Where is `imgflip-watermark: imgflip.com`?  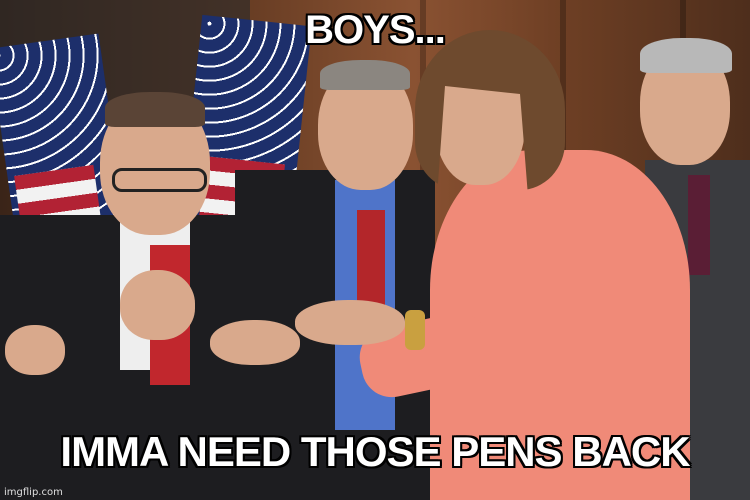
imgflip-watermark: imgflip.com is located at coordinates (33, 492).